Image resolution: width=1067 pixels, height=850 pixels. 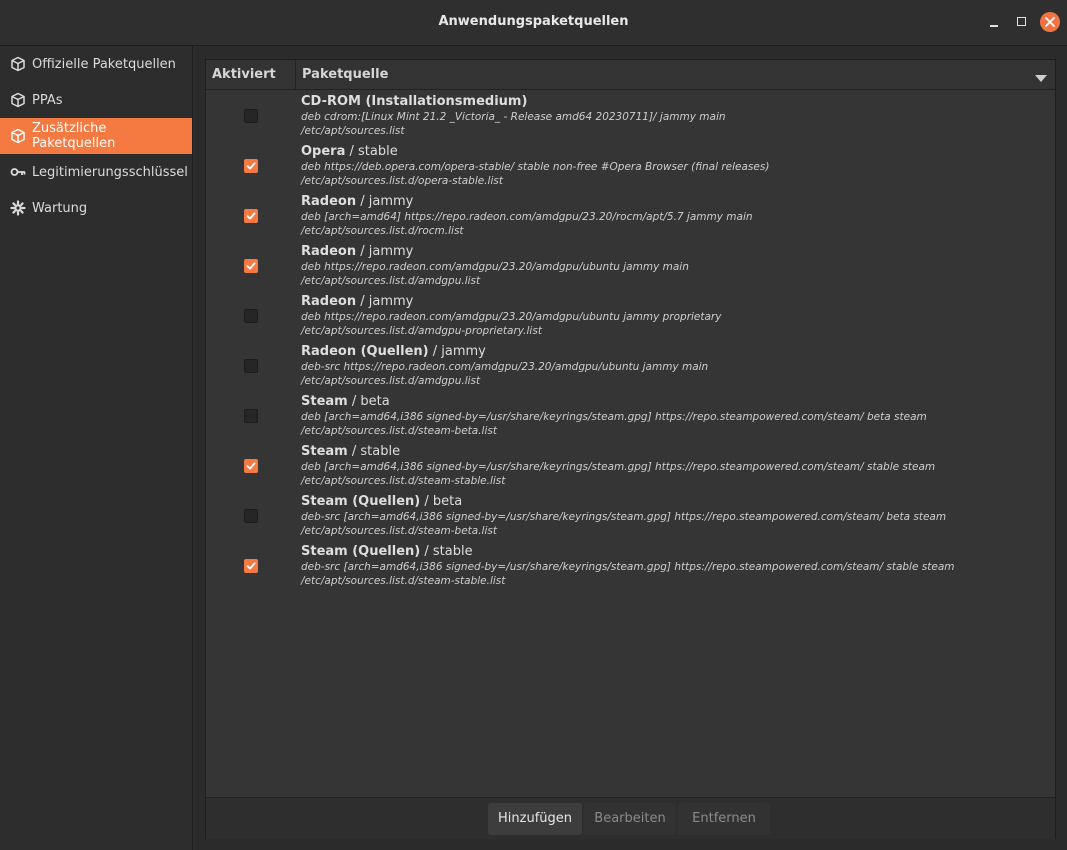 What do you see at coordinates (295, 74) in the screenshot?
I see `column-divider` at bounding box center [295, 74].